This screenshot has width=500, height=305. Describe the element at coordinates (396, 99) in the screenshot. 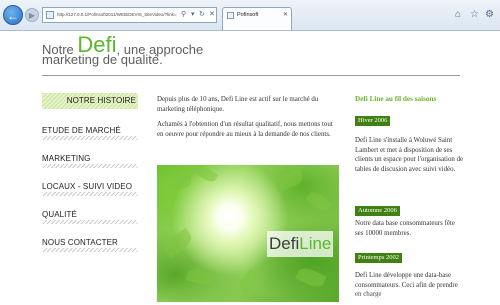

I see `sidebar-title: Defi Line au fil des saisons` at that location.